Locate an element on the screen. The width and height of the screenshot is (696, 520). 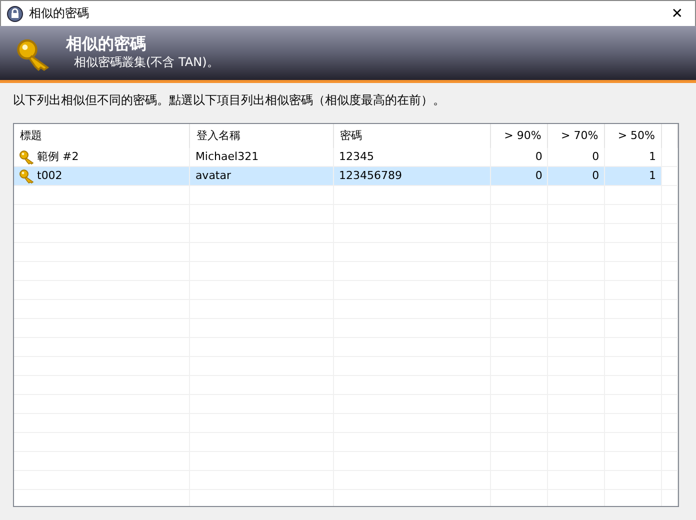
lock-icon is located at coordinates (15, 14).